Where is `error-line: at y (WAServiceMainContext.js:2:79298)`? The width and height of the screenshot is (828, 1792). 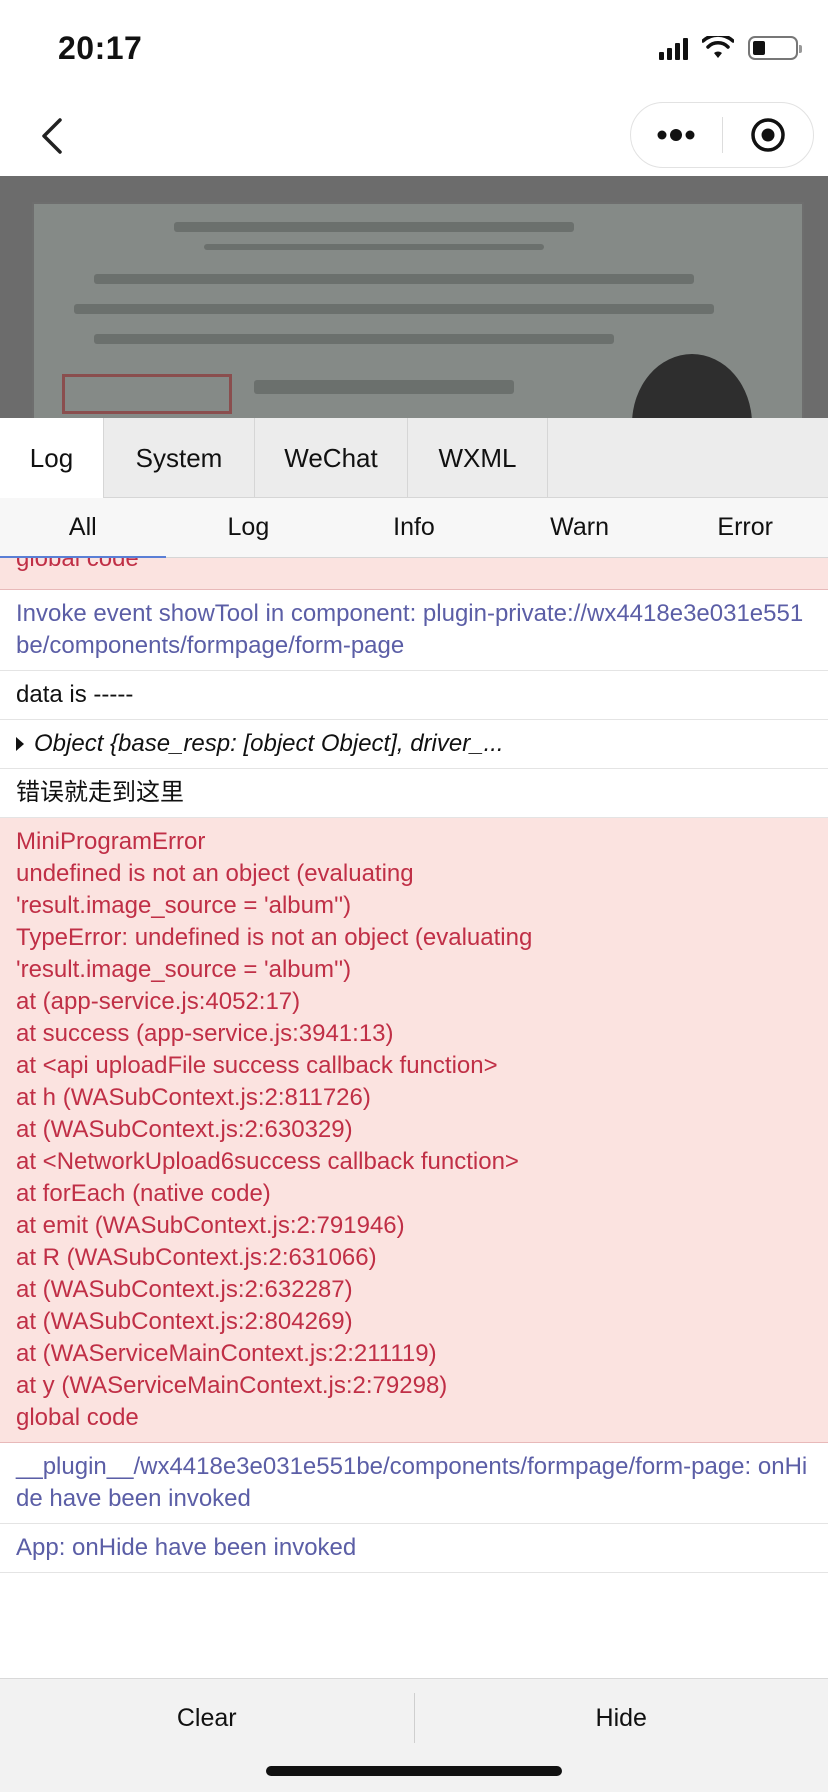
error-line: at y (WAServiceMainContext.js:2:79298) is located at coordinates (232, 1385).